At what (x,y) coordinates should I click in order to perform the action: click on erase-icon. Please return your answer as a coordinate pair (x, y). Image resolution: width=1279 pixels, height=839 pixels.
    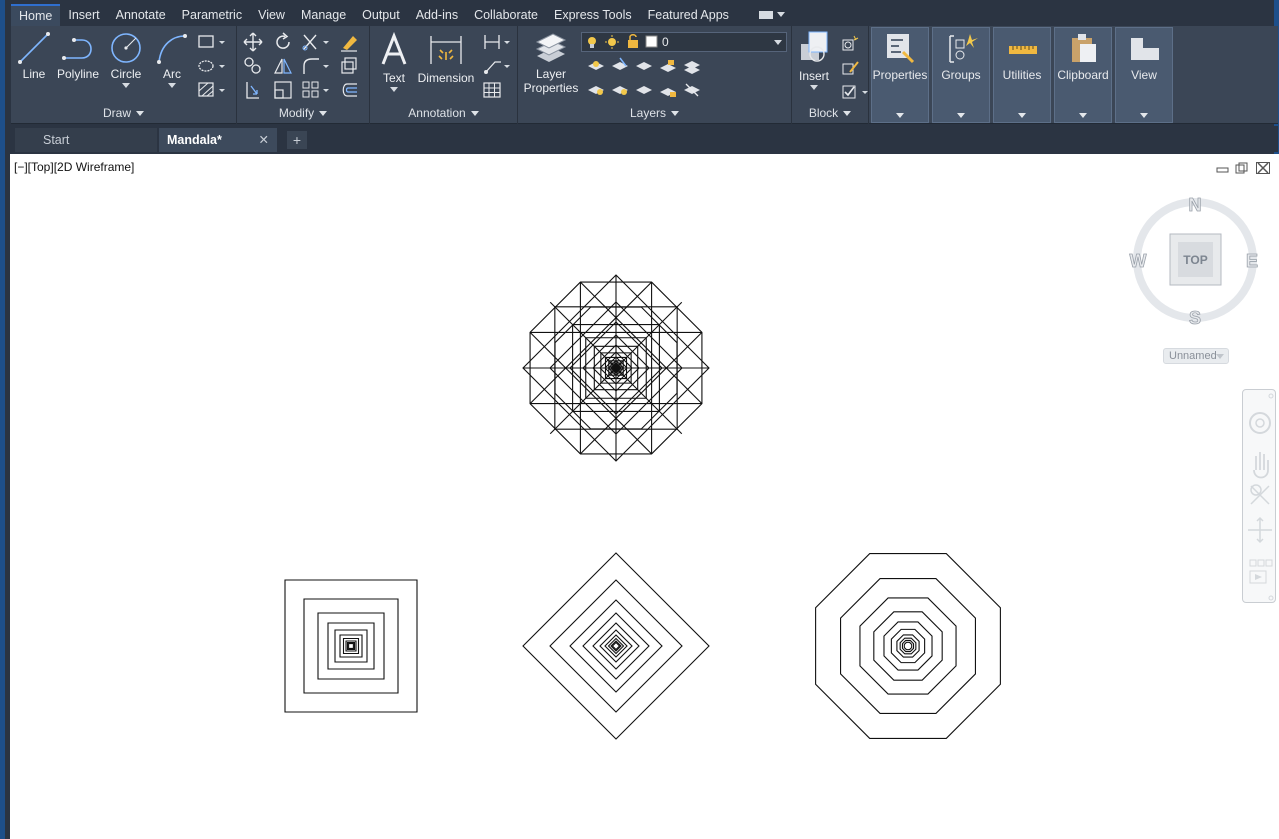
    Looking at the image, I should click on (349, 42).